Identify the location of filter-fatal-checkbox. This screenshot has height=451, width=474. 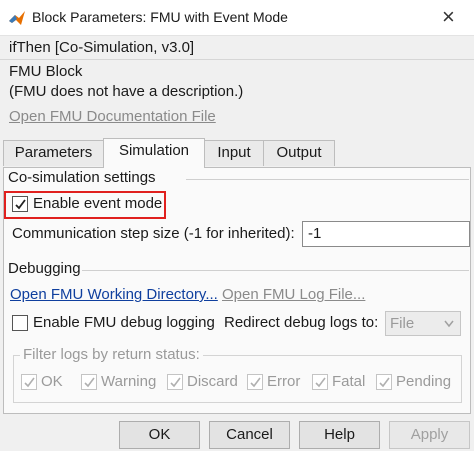
(320, 382).